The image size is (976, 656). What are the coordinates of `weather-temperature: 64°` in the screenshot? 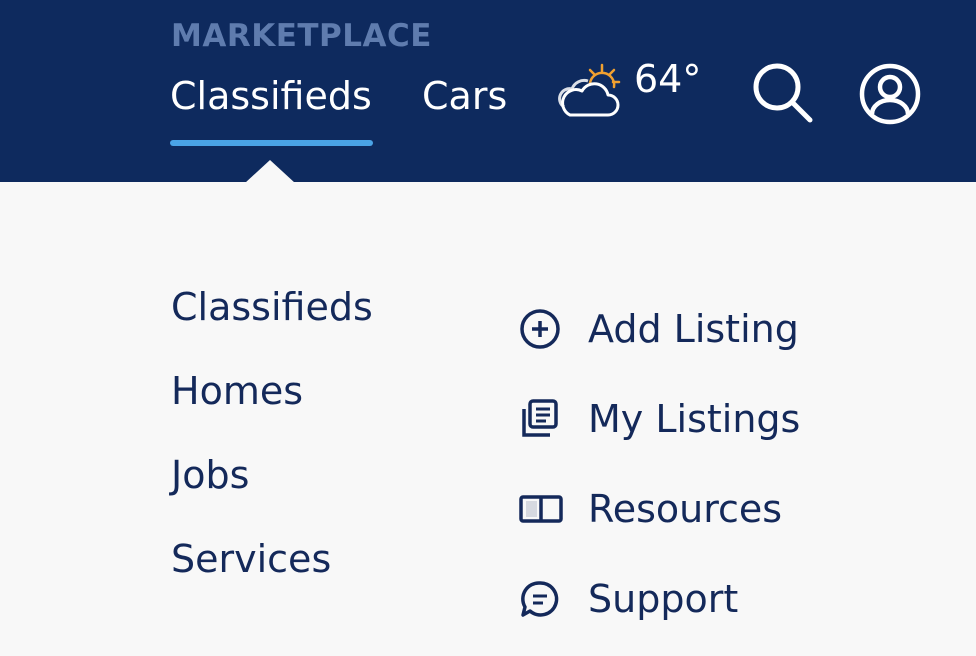 It's located at (668, 79).